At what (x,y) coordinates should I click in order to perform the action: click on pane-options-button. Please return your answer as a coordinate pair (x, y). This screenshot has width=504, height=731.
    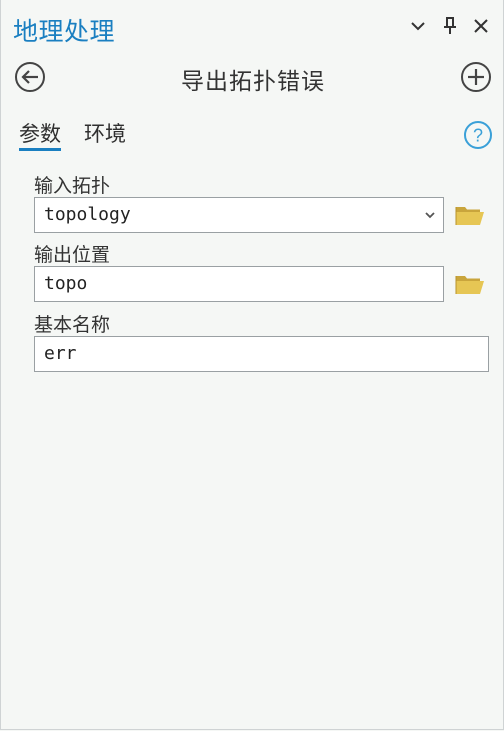
    Looking at the image, I should click on (418, 26).